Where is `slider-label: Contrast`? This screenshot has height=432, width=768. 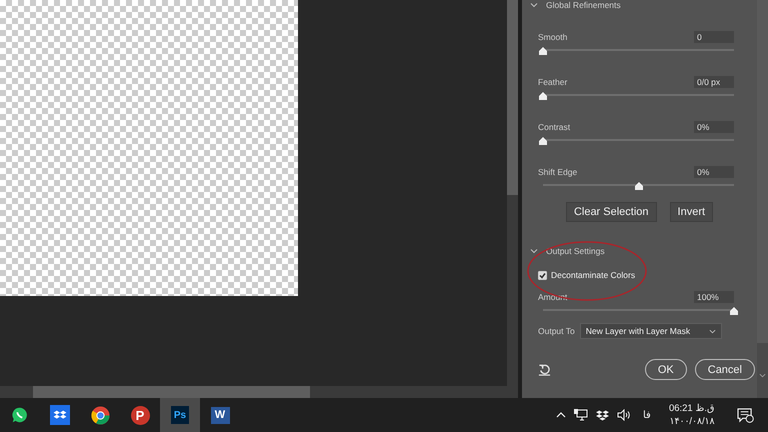
slider-label: Contrast is located at coordinates (554, 127).